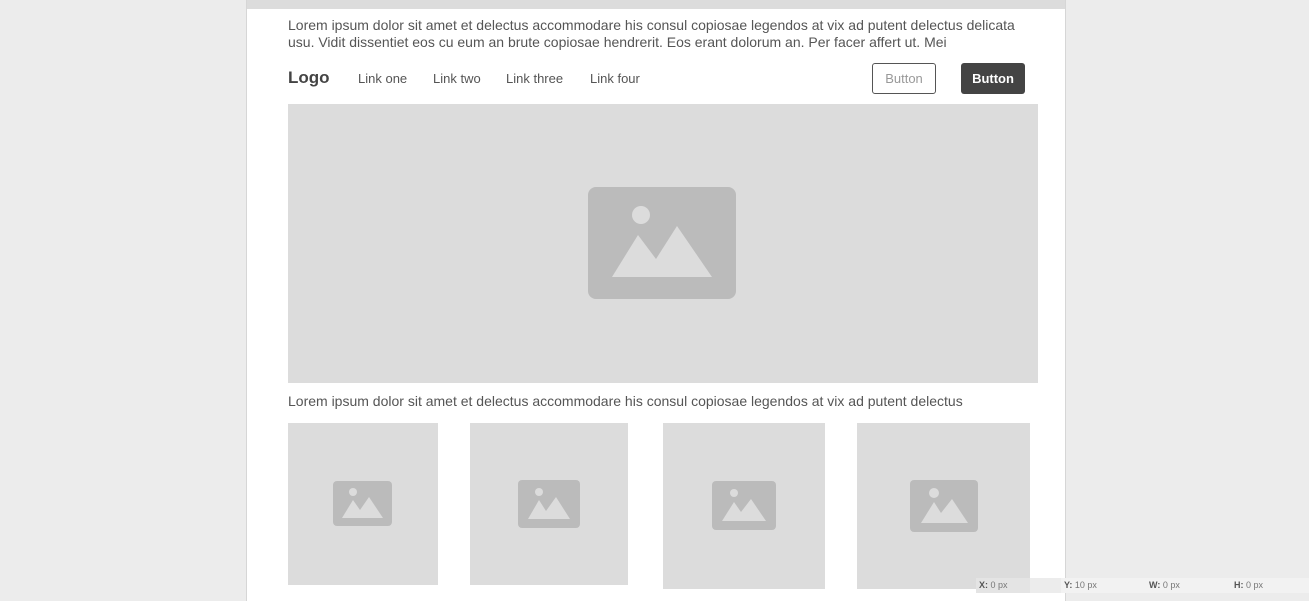 This screenshot has width=1309, height=601. What do you see at coordinates (534, 78) in the screenshot?
I see `nav-link-three: Link three` at bounding box center [534, 78].